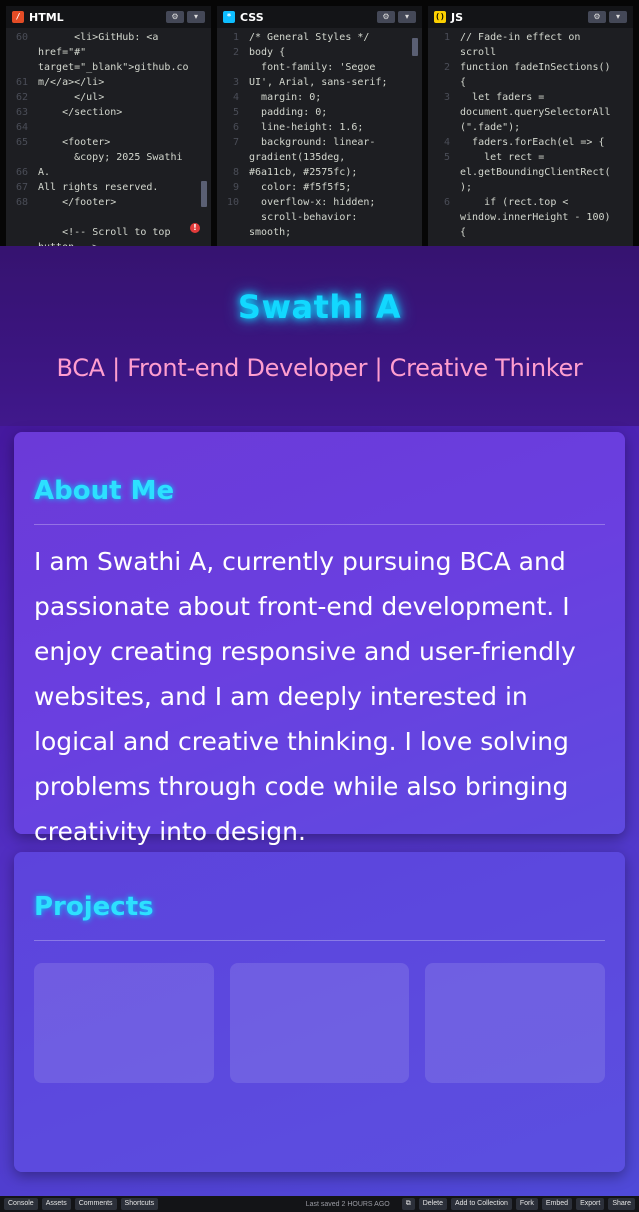 The width and height of the screenshot is (639, 1212). What do you see at coordinates (318, 82) in the screenshot?
I see `code-line: UI', Arial, sans-serif;` at bounding box center [318, 82].